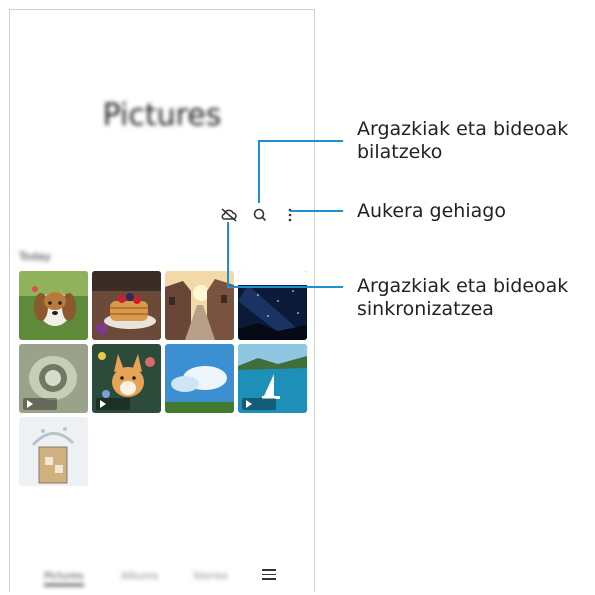 This screenshot has width=595, height=595. Describe the element at coordinates (462, 141) in the screenshot. I see `callout-search: Argazkiak eta bideoak bilatzeko` at that location.